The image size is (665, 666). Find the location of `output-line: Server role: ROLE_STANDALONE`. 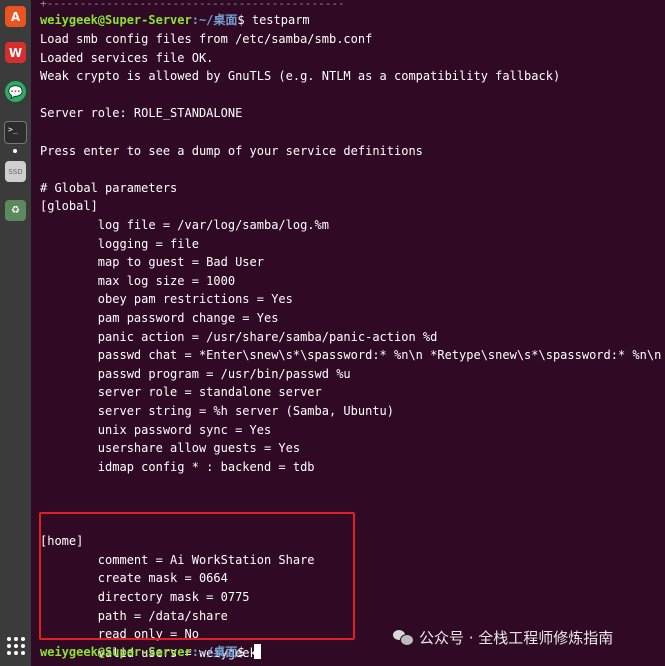

output-line: Server role: ROLE_STANDALONE is located at coordinates (141, 113).